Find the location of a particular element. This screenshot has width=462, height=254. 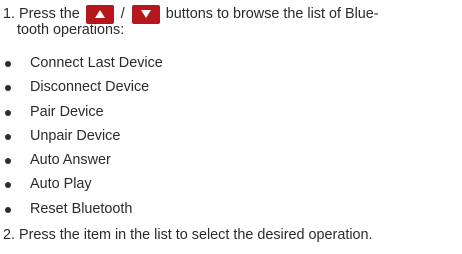

list-item: Pair Device is located at coordinates (81, 112).